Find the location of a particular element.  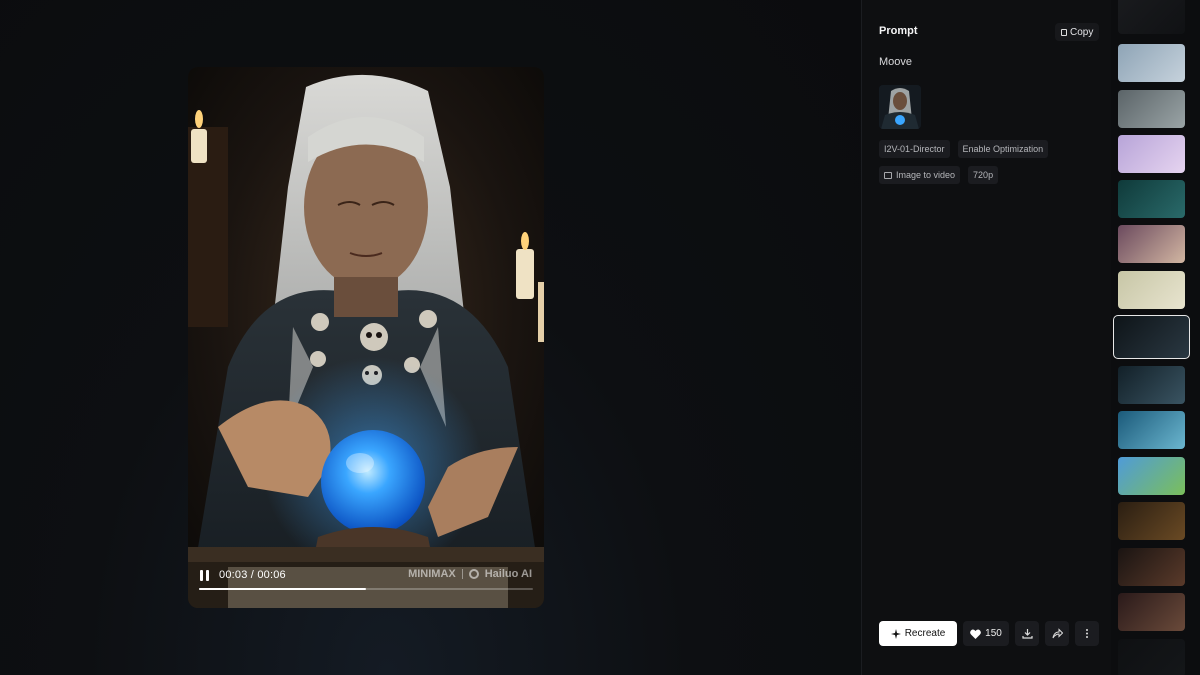

pause-button is located at coordinates (206, 576).